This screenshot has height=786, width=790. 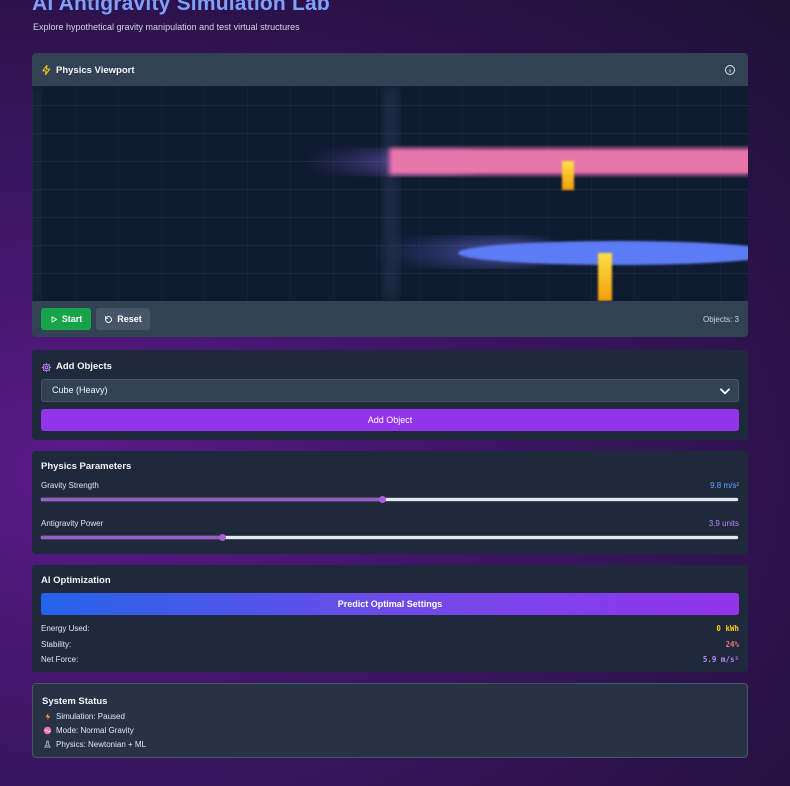 I want to click on system-status-title: System Status, so click(x=75, y=701).